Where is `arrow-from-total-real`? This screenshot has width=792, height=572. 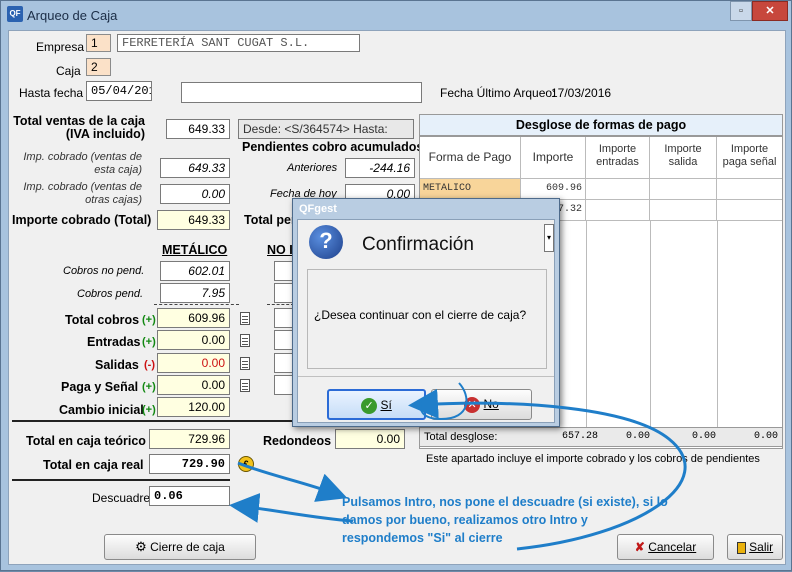 arrow-from-total-real is located at coordinates (292, 481).